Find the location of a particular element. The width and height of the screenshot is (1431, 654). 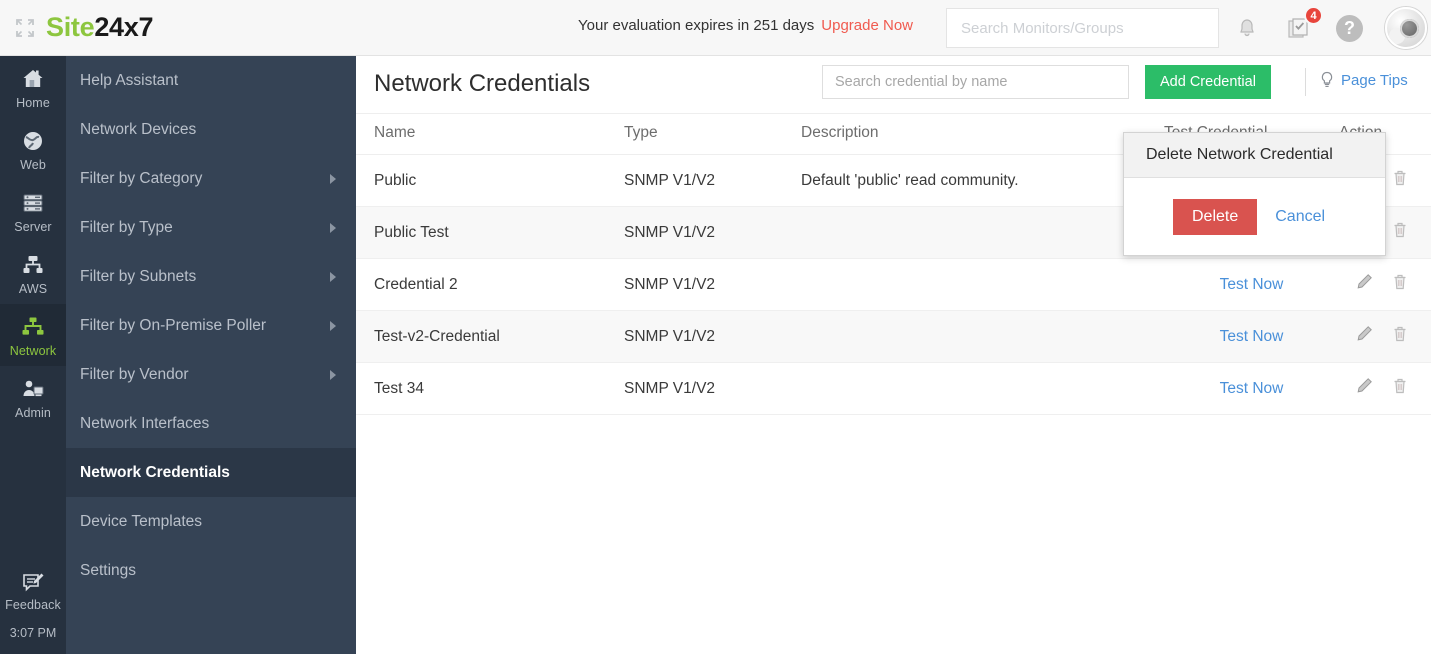

cell-name: Test 34 is located at coordinates (490, 388).